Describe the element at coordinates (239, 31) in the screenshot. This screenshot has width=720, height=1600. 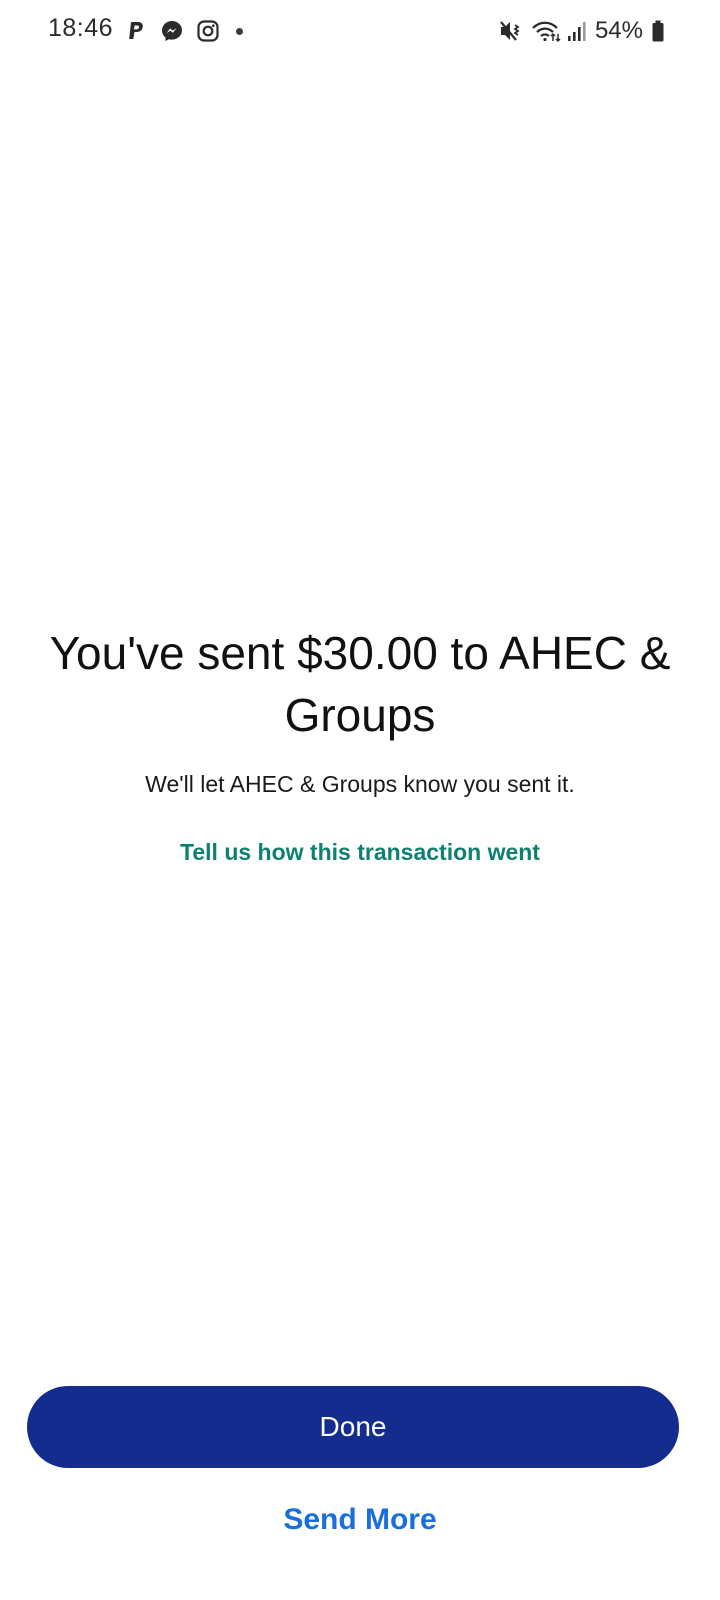
I see `more-notifications-dot` at that location.